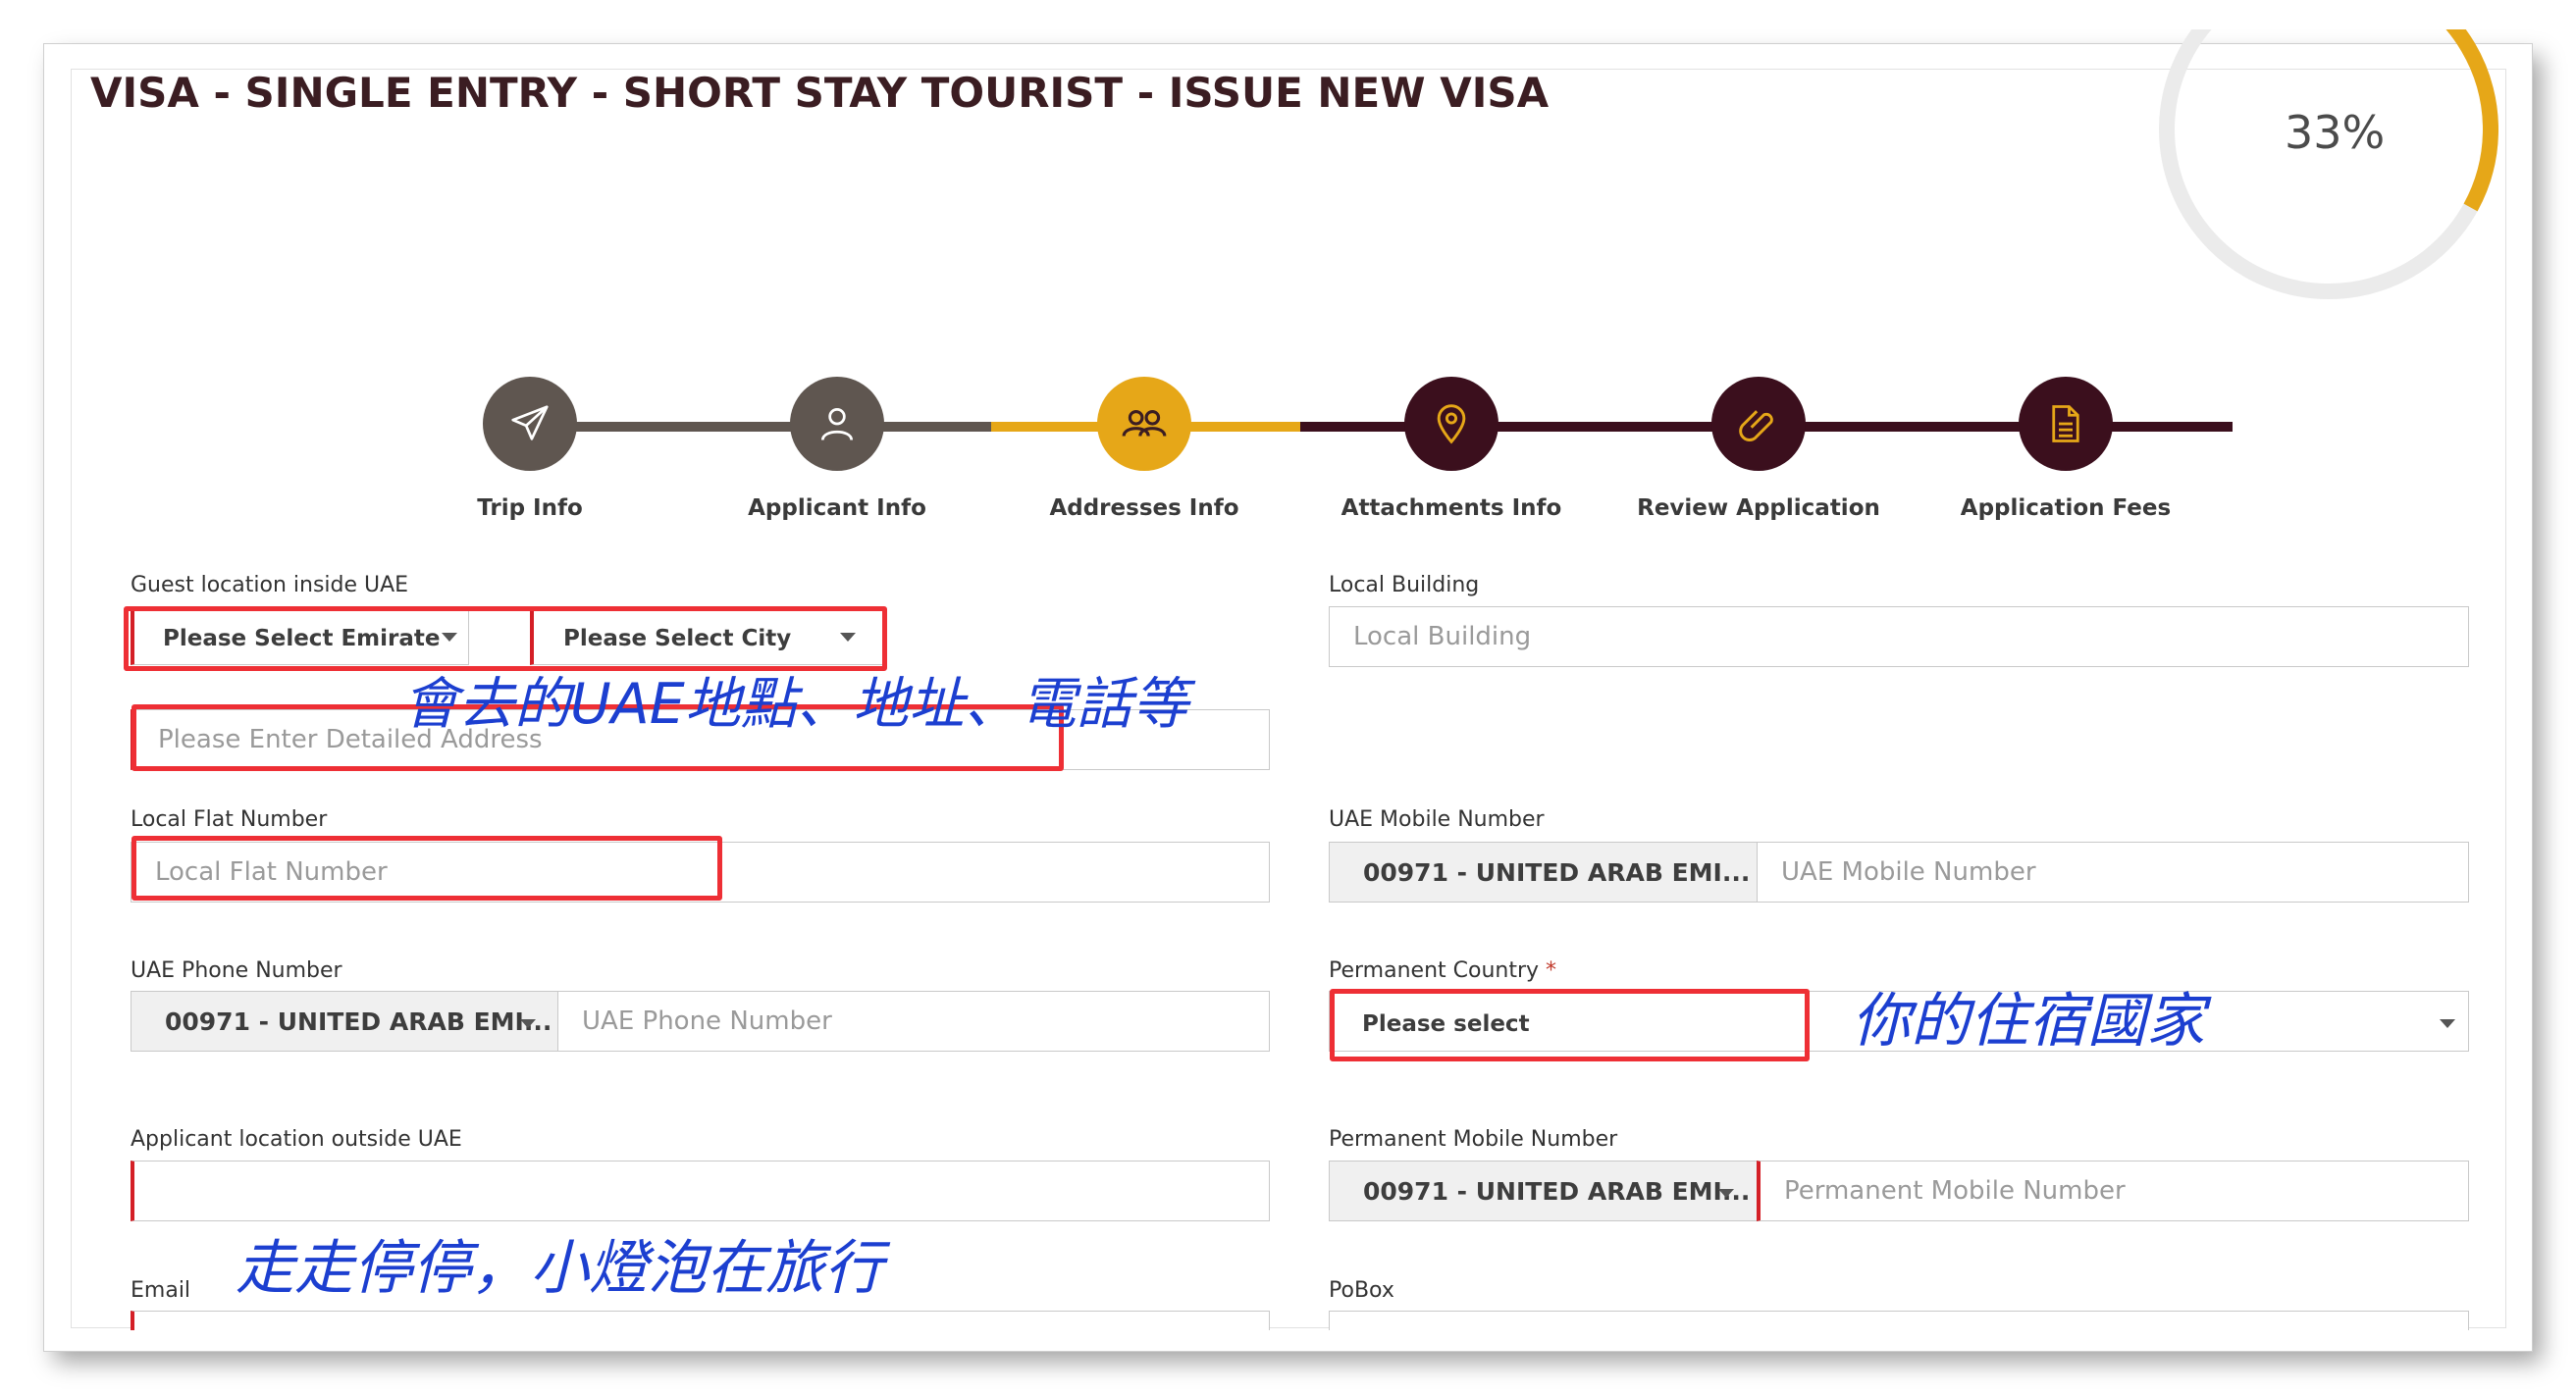 Image resolution: width=2576 pixels, height=1394 pixels. What do you see at coordinates (1473, 1139) in the screenshot?
I see `permanent-mobile-label: Permanent Mobile Number` at bounding box center [1473, 1139].